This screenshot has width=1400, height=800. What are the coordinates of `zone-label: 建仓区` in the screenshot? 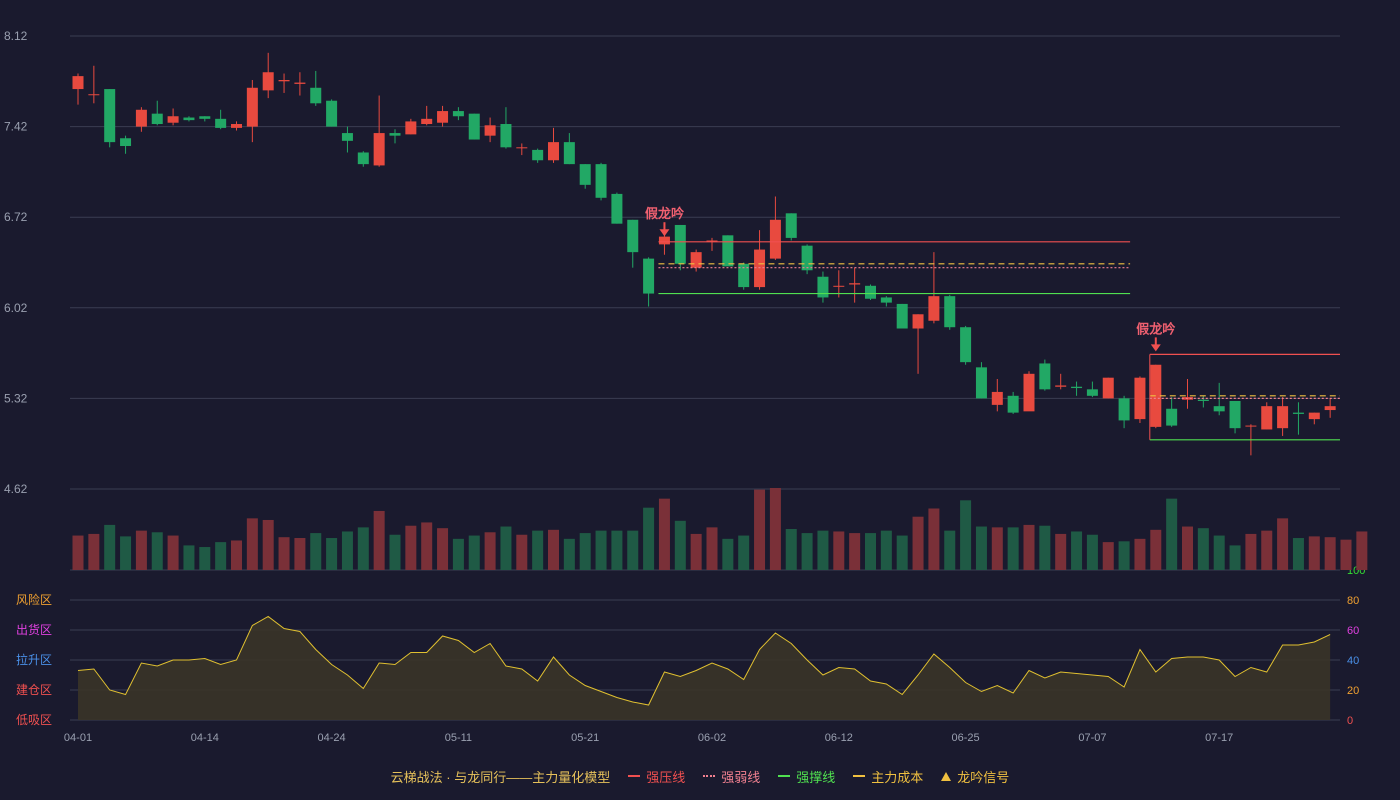 It's located at (34, 690).